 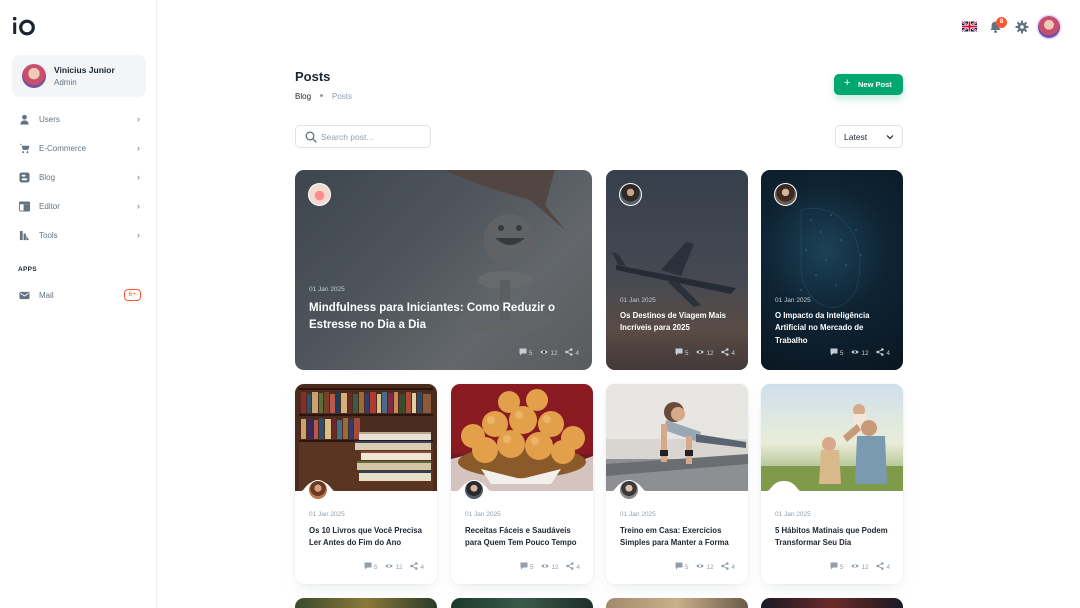 What do you see at coordinates (24, 235) in the screenshot?
I see `tools-icon` at bounding box center [24, 235].